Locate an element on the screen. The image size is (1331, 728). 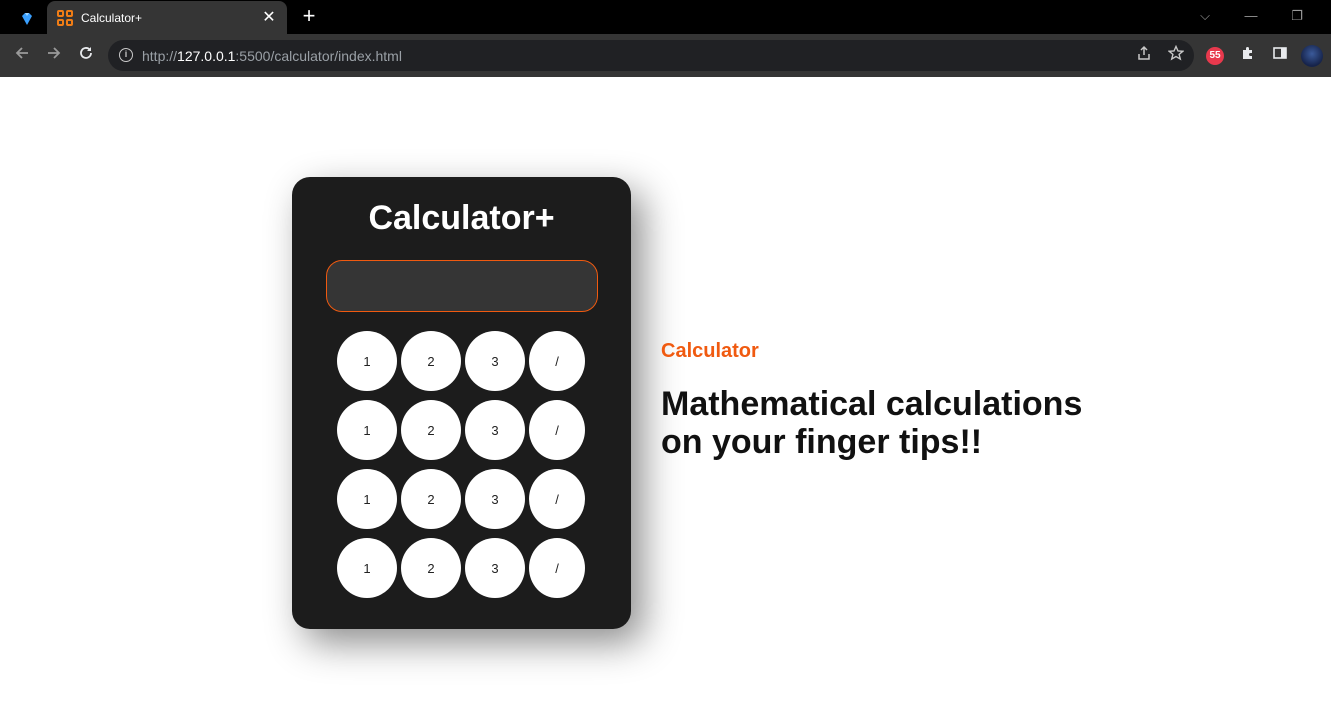
tab-title: Calculator+ is located at coordinates (112, 17).